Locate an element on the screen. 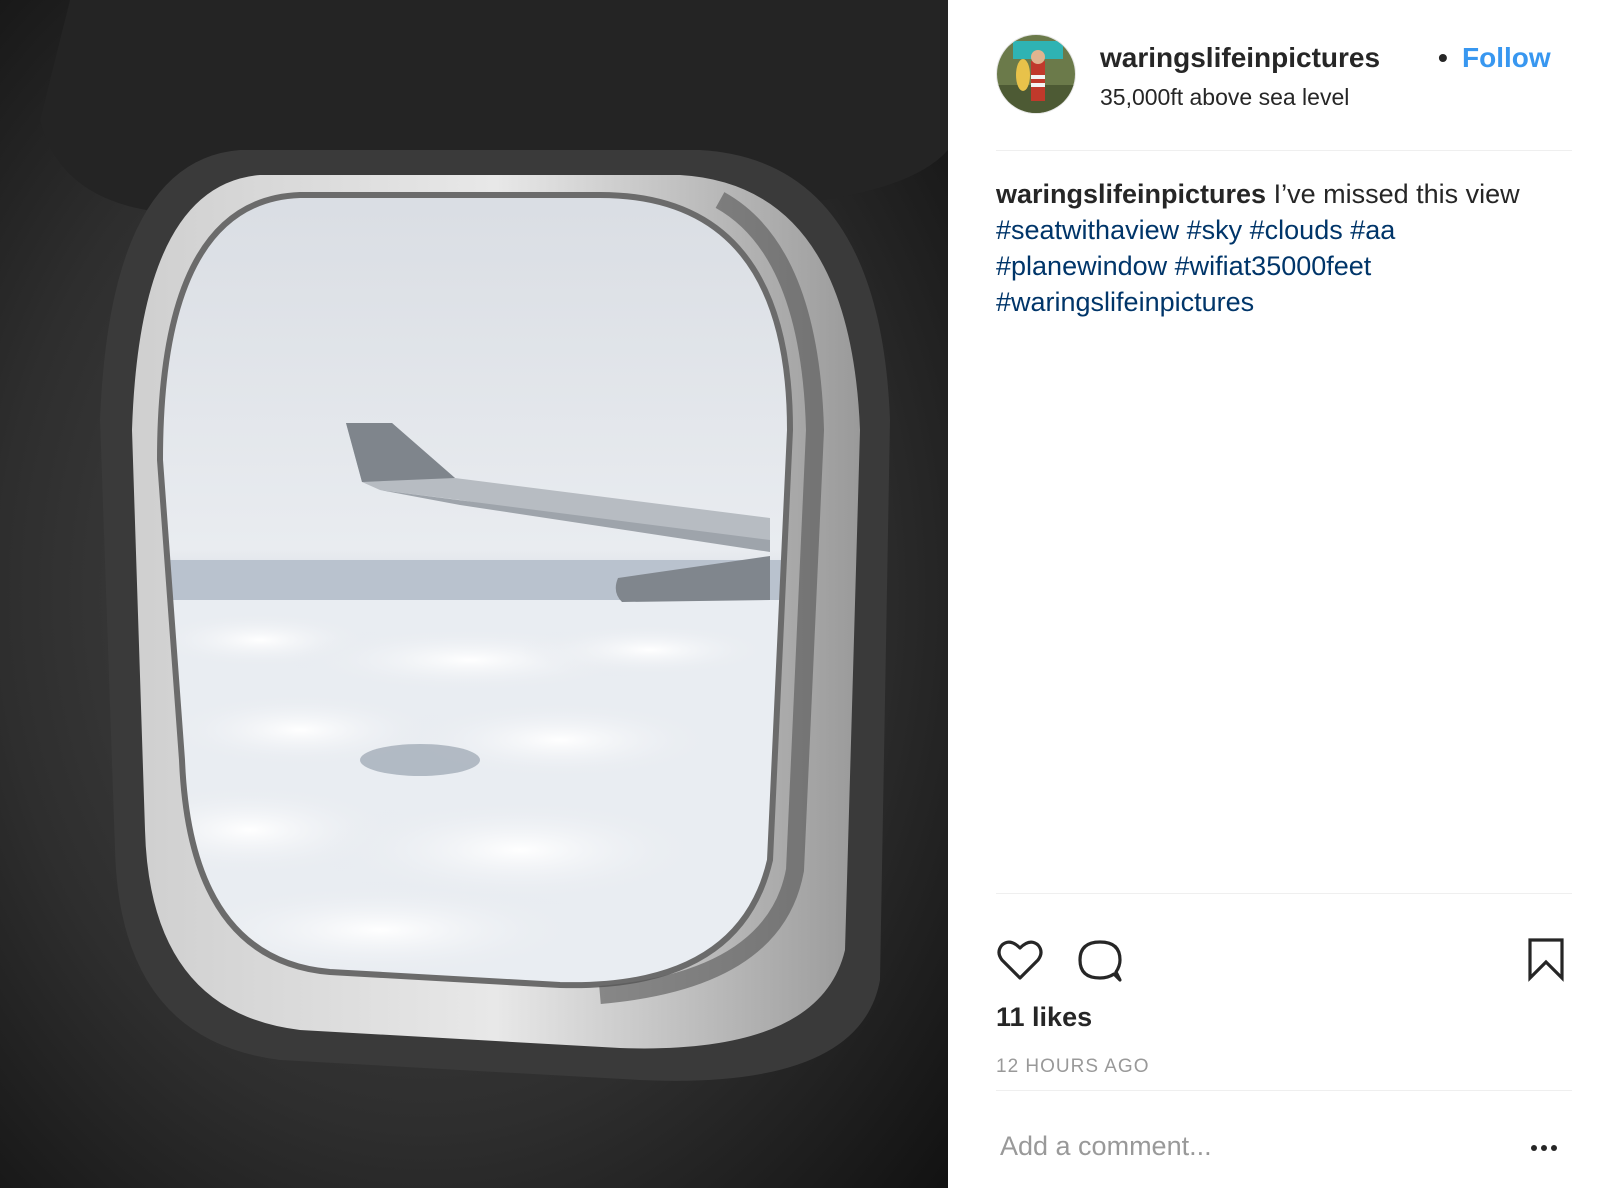 The height and width of the screenshot is (1188, 1598). comment-button is located at coordinates (1101, 960).